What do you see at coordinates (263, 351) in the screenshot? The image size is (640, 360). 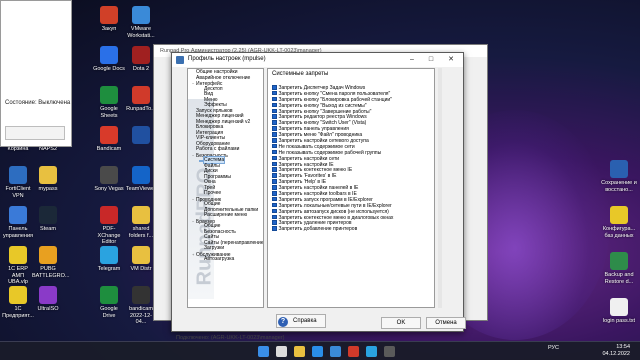 I see `start-icon` at bounding box center [263, 351].